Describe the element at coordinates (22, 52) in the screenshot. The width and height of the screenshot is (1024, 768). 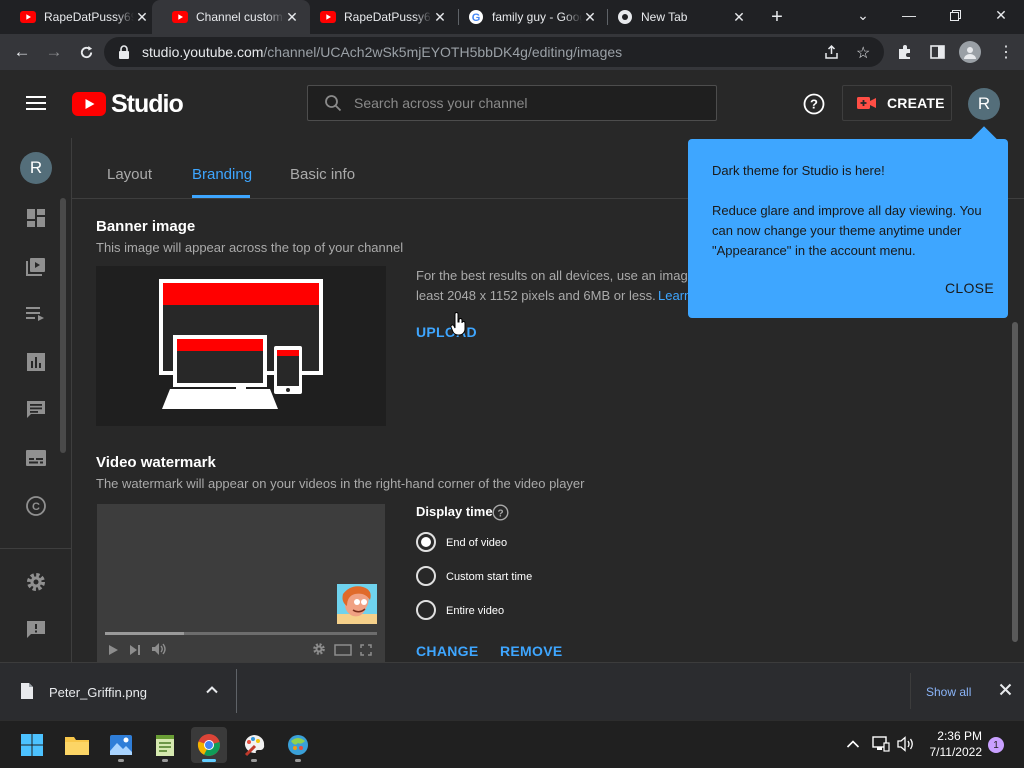
I see `back-arrow-icon: ←` at that location.